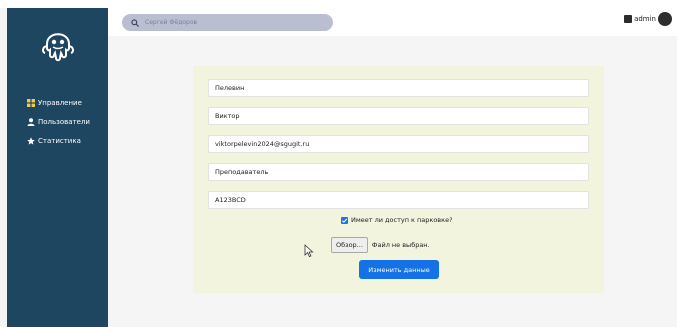 The width and height of the screenshot is (677, 327). I want to click on star-icon, so click(31, 140).